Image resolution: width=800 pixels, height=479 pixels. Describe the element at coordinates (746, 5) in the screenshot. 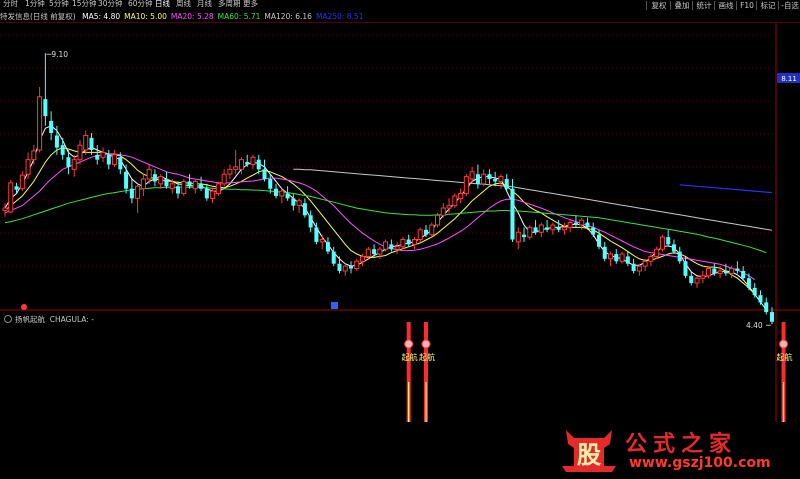

I see `toolbar-button: F10` at that location.